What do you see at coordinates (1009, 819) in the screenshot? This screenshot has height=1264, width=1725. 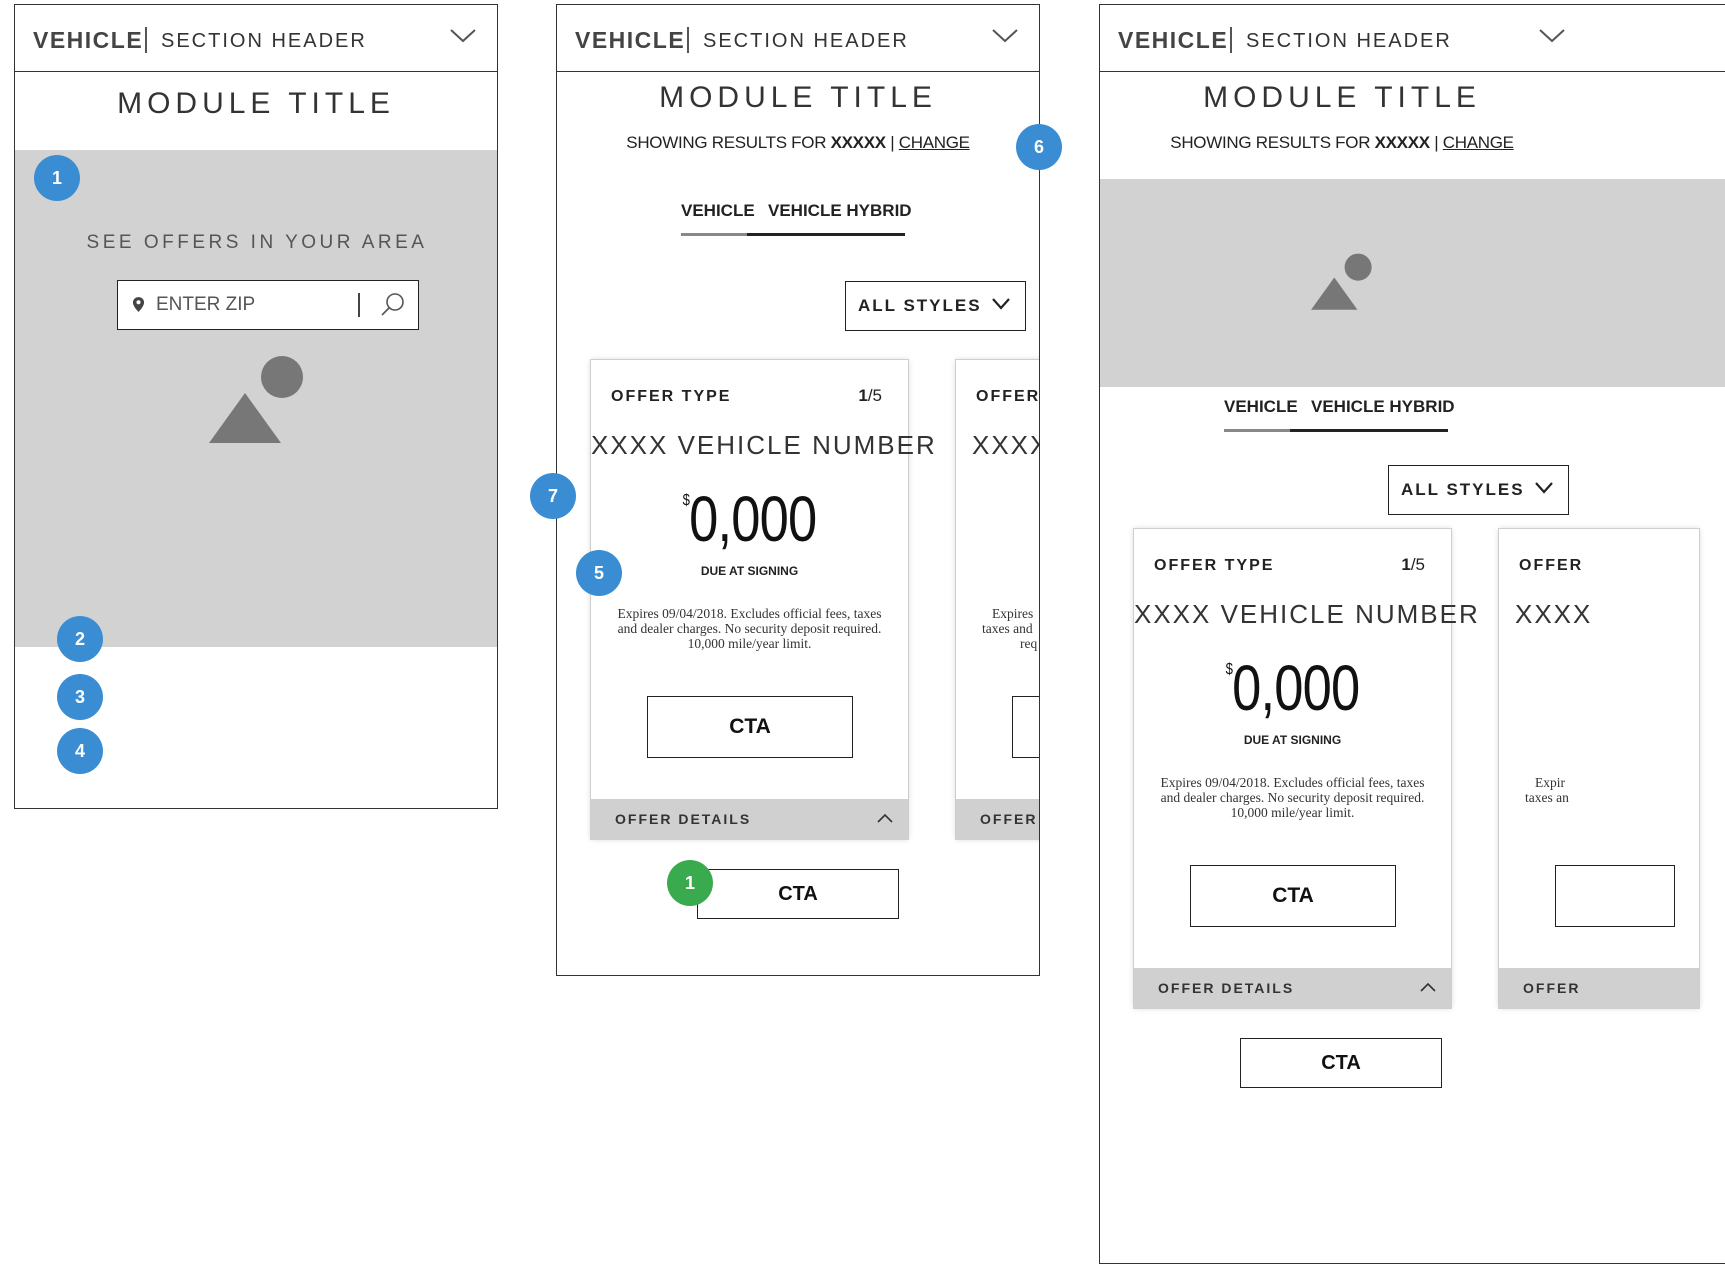 I see `offer-details-label: OFFER D` at bounding box center [1009, 819].